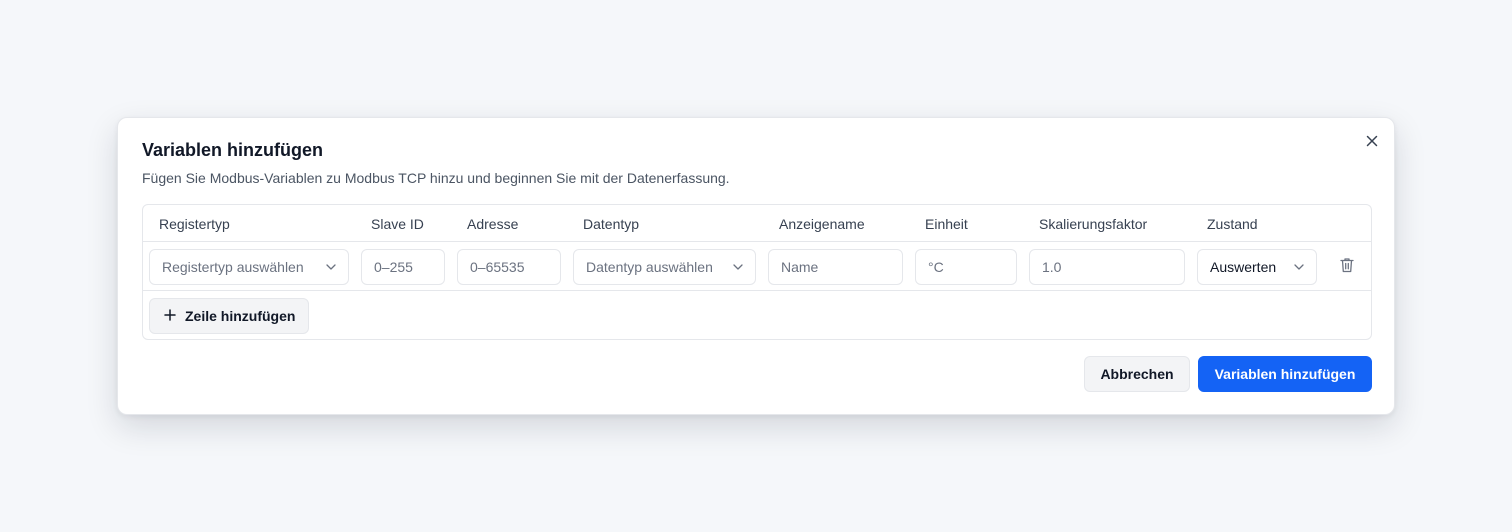 The image size is (1512, 532). I want to click on unit-field, so click(966, 267).